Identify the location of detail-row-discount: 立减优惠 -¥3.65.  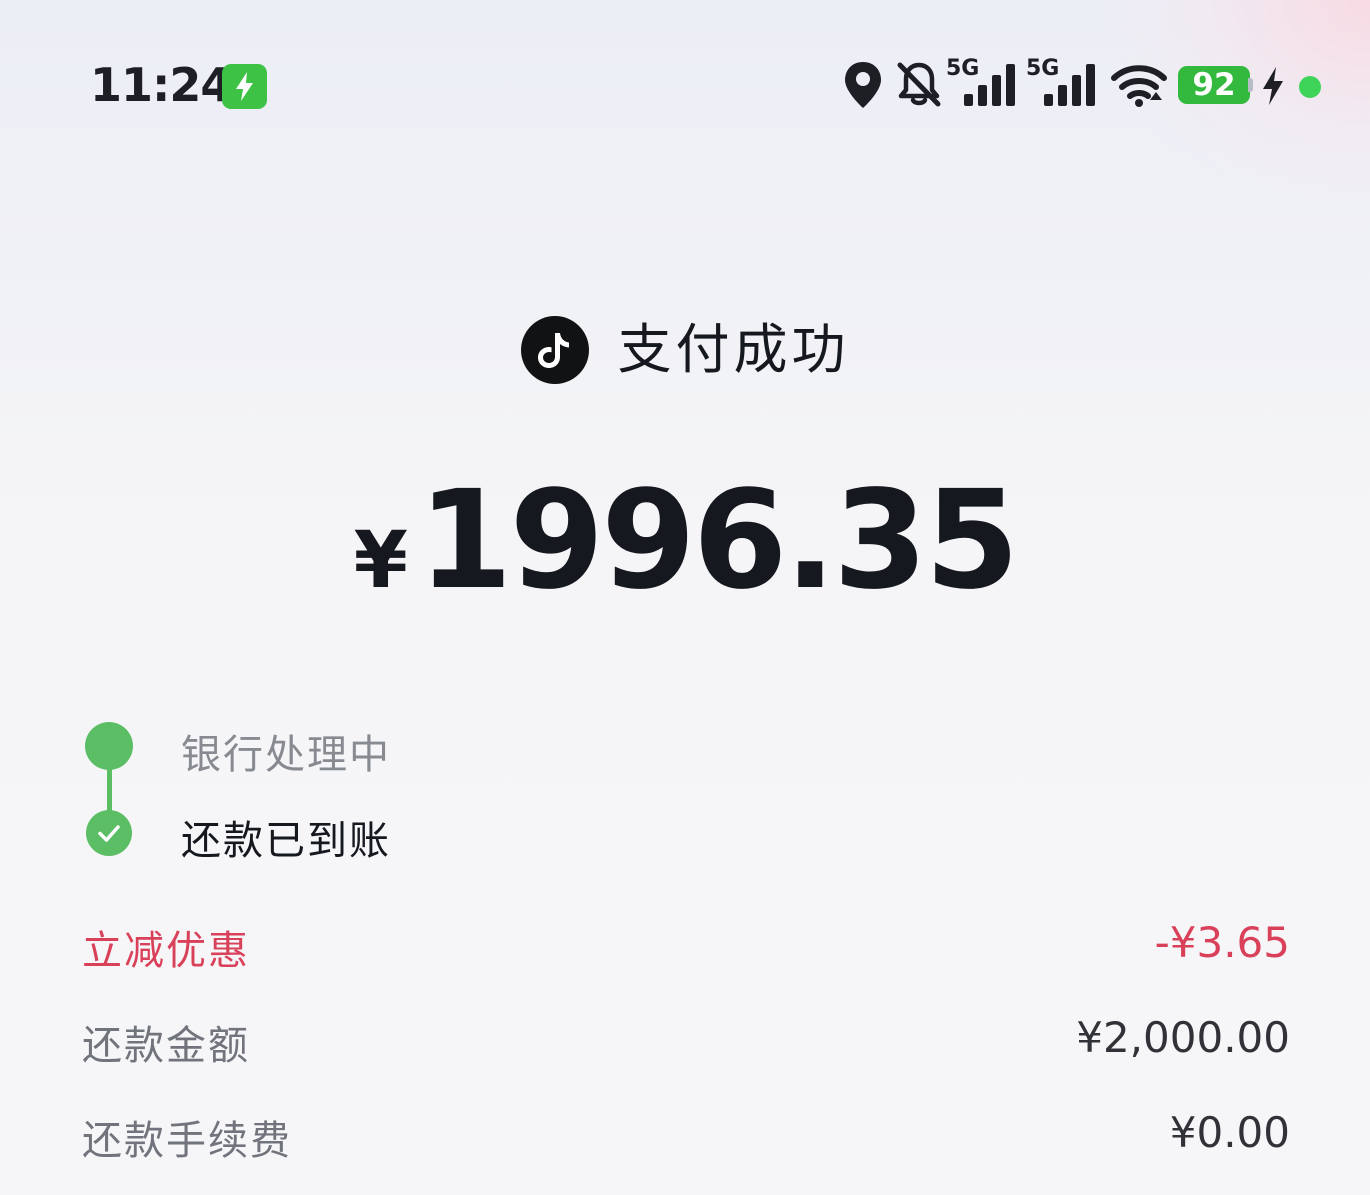
(686, 948).